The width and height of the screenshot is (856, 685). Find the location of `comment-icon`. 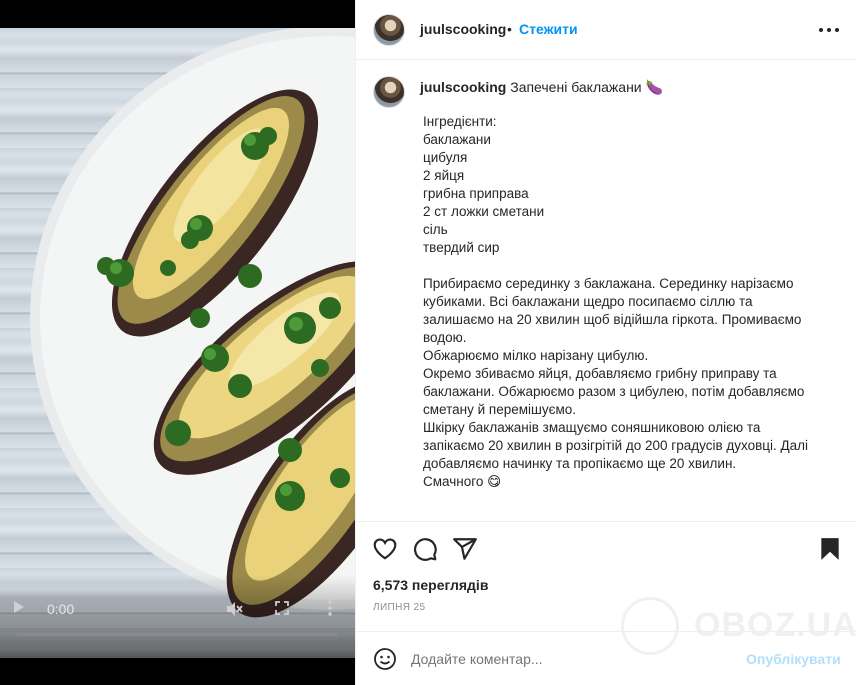

comment-icon is located at coordinates (425, 549).